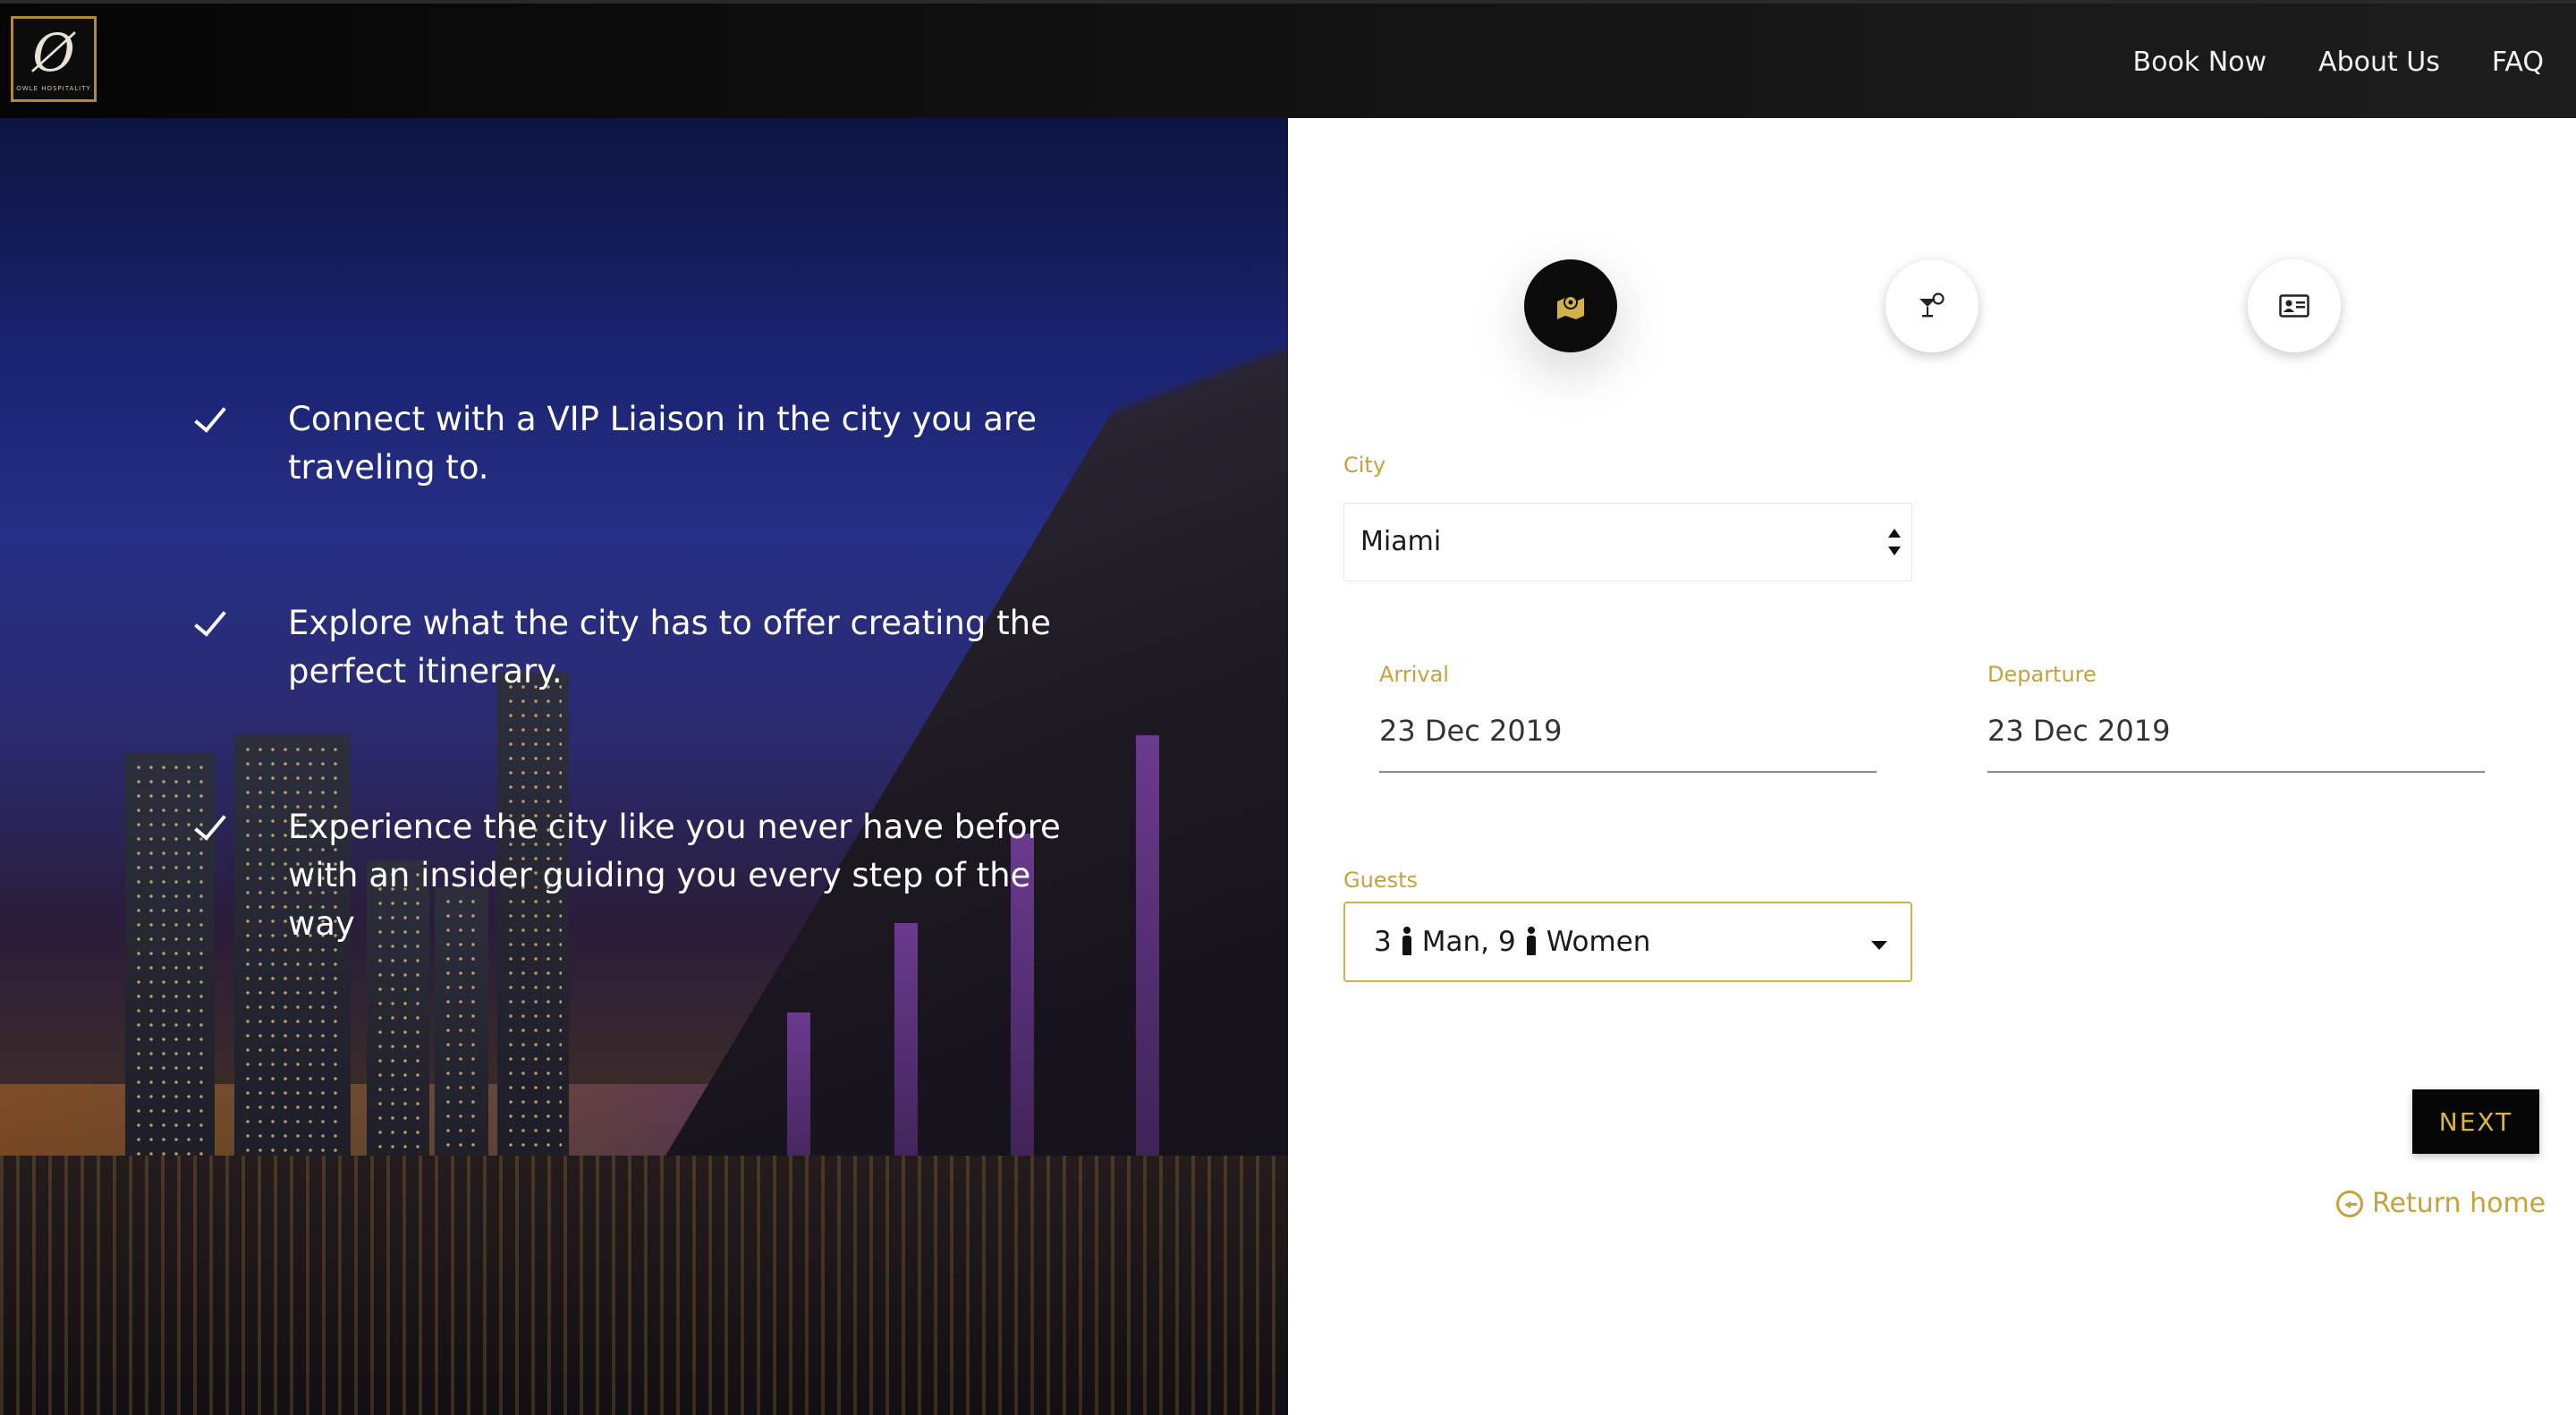  I want to click on city-label: City, so click(1364, 466).